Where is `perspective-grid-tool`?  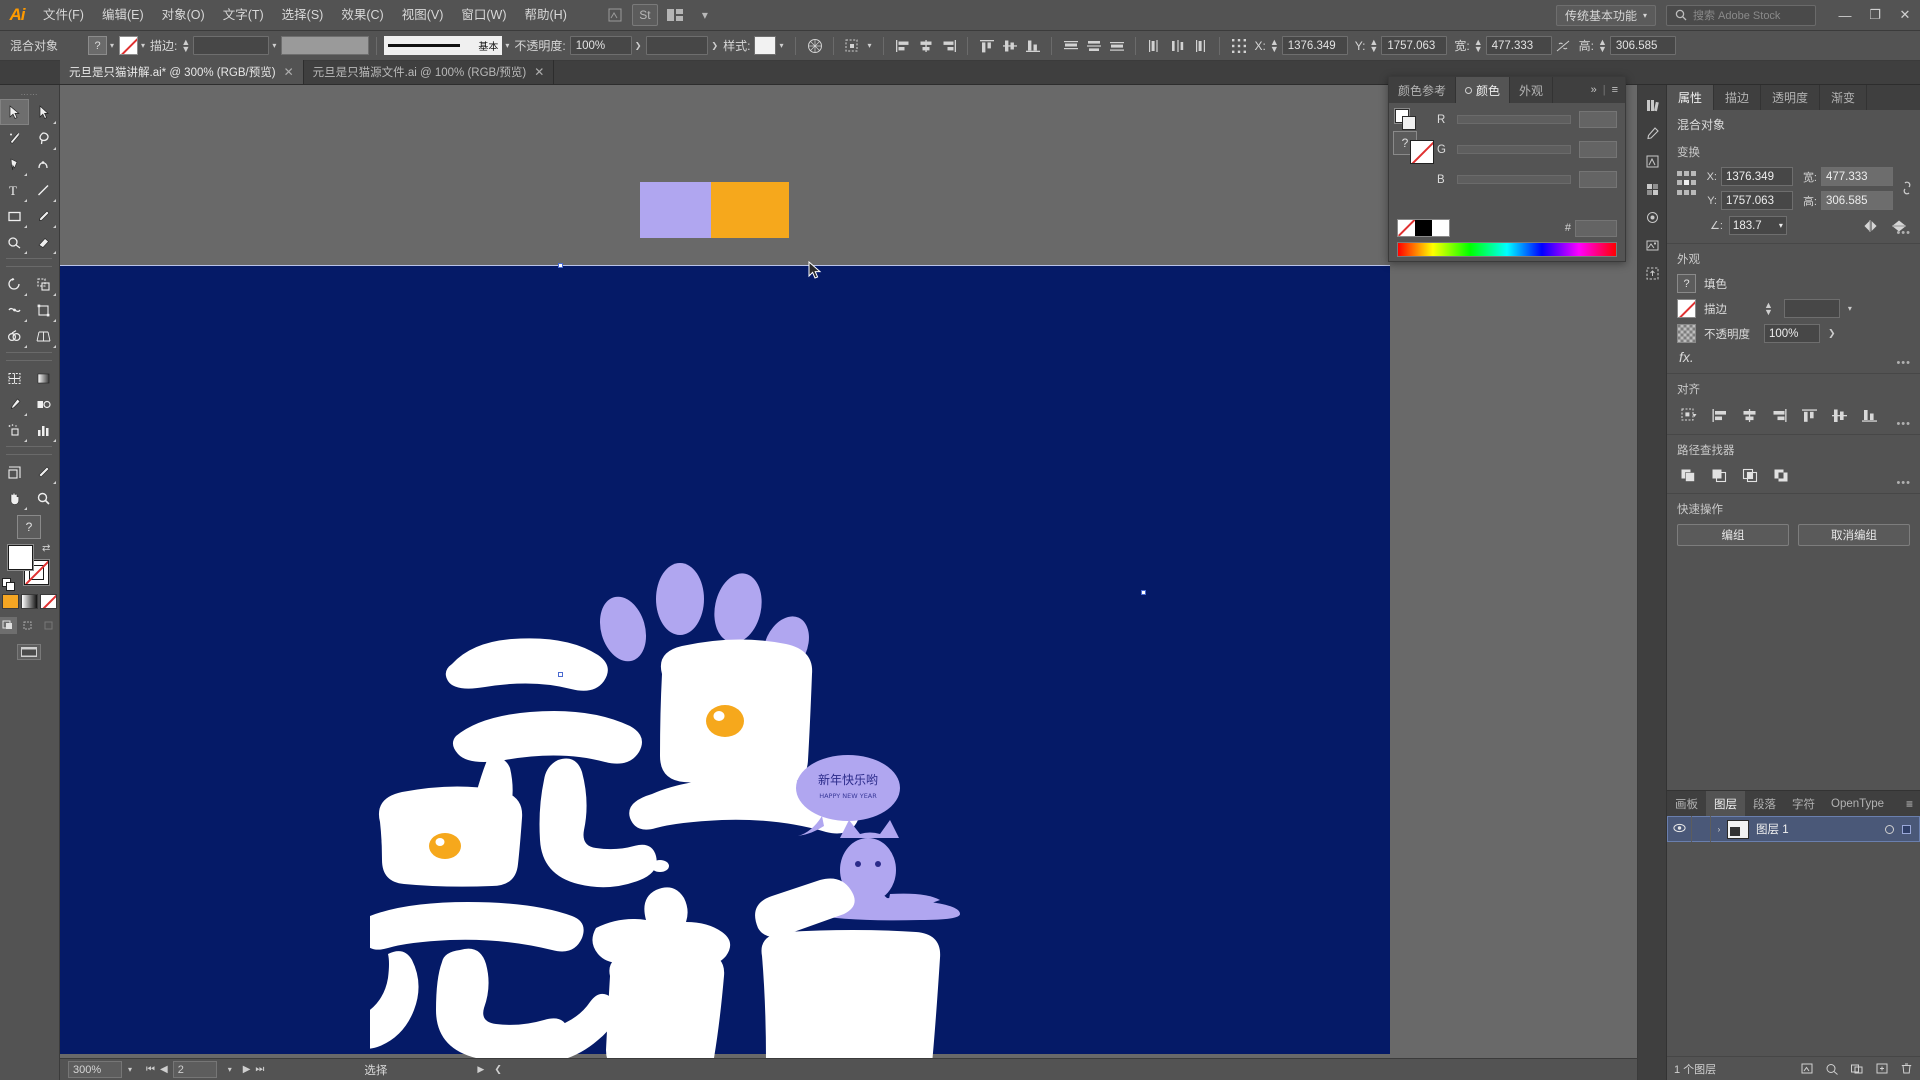
perspective-grid-tool is located at coordinates (43, 336).